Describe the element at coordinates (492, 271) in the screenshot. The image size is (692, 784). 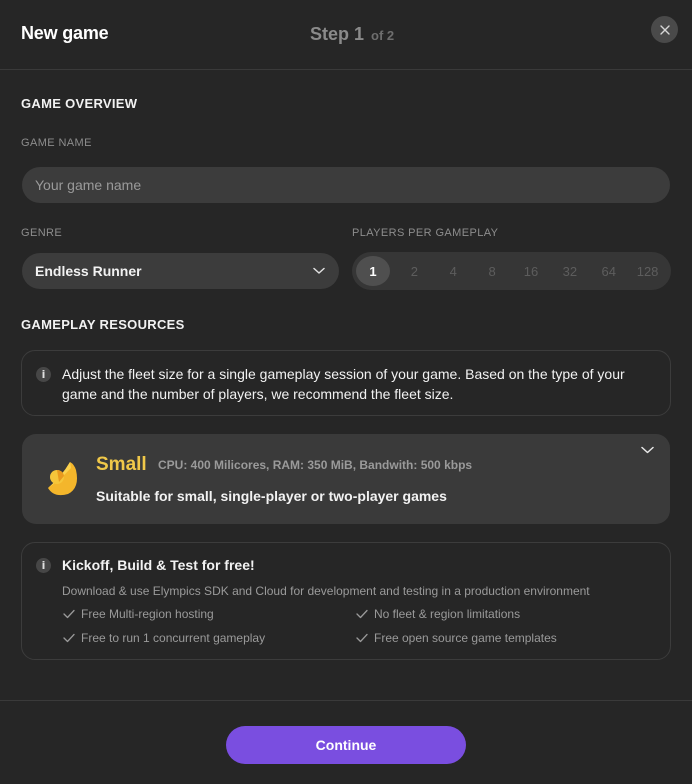
I see `players-option-8: 8` at that location.